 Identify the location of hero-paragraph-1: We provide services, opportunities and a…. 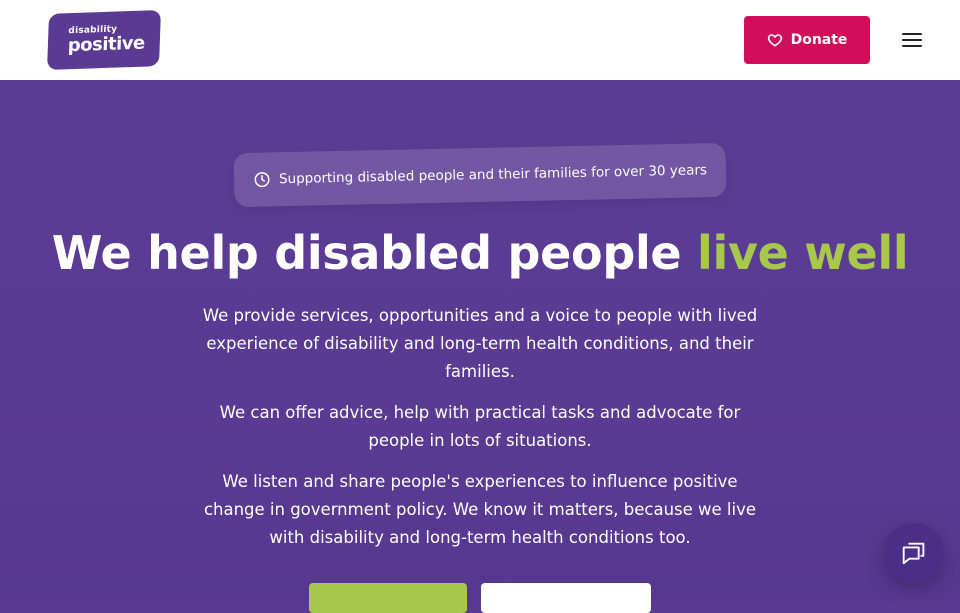
(480, 343).